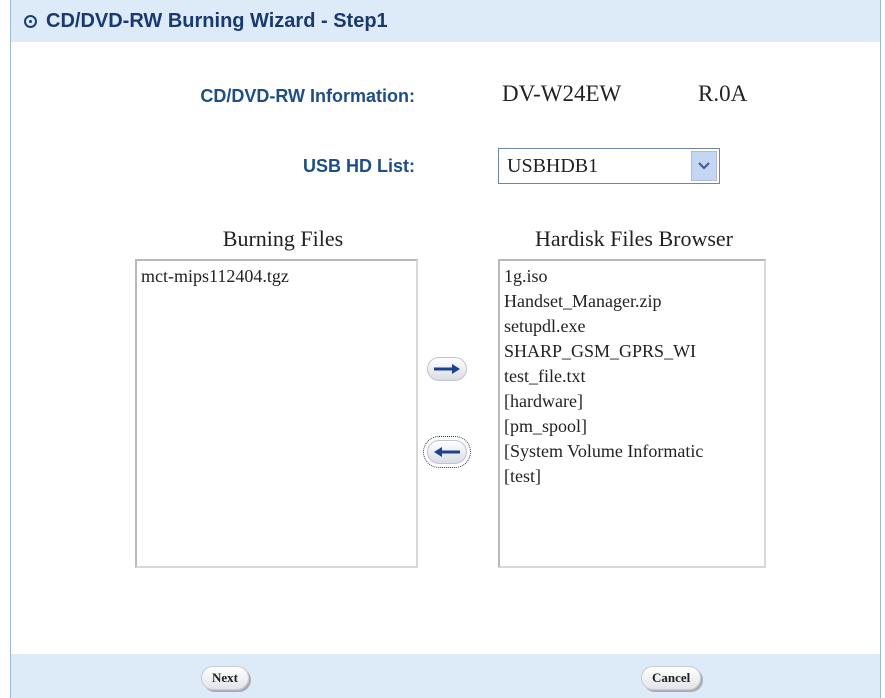 The image size is (885, 698). Describe the element at coordinates (307, 96) in the screenshot. I see `cdrw-info-label: CD/DVD-RW Information:` at that location.